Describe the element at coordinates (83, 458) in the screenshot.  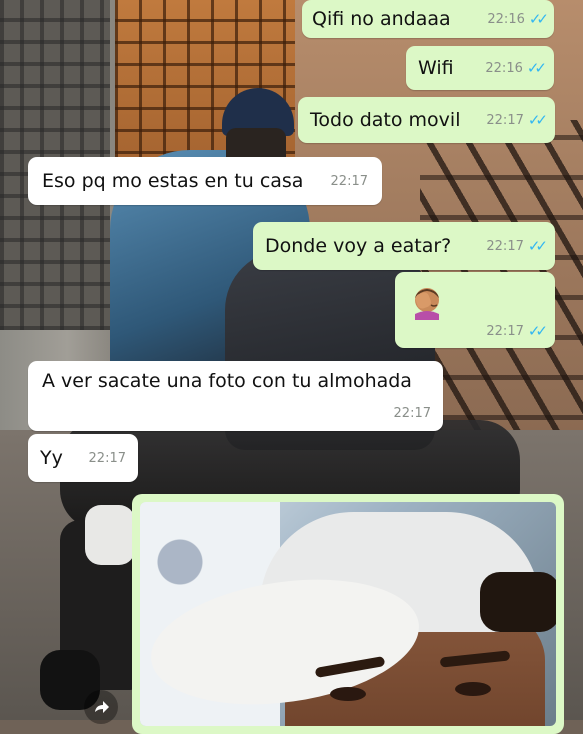
I see `message-bubble-incoming: Yy 22:17` at that location.